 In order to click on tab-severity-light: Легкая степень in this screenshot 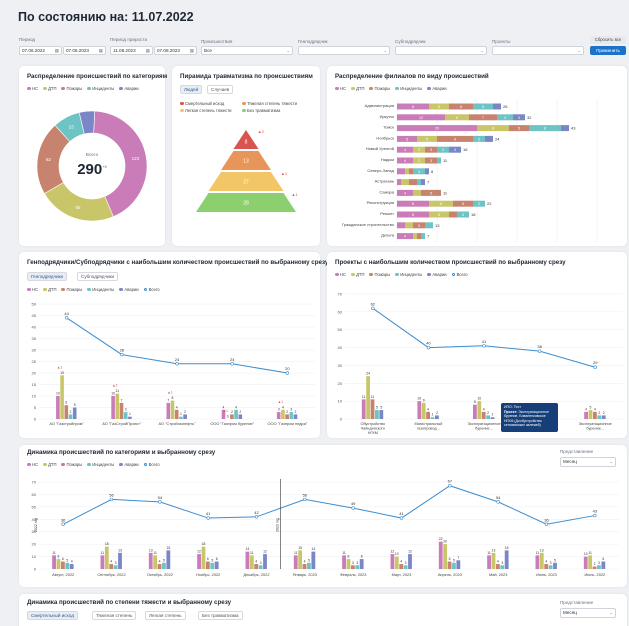, I will do `click(165, 615)`.